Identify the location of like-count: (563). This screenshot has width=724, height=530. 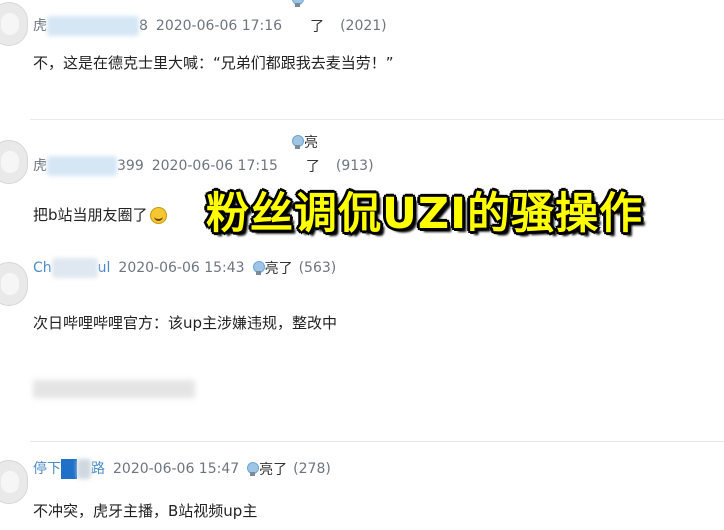
(317, 268).